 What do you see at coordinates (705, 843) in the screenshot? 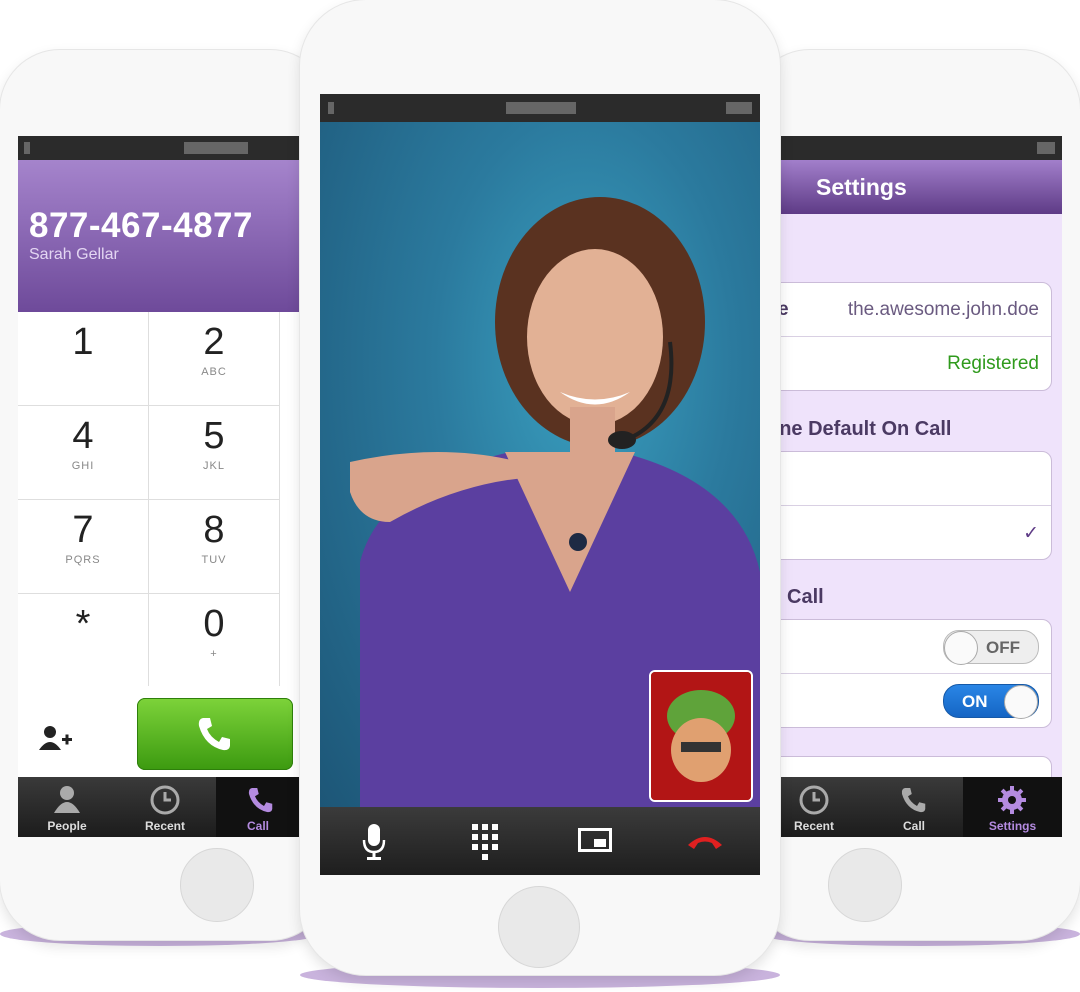
I see `hang-up-icon` at bounding box center [705, 843].